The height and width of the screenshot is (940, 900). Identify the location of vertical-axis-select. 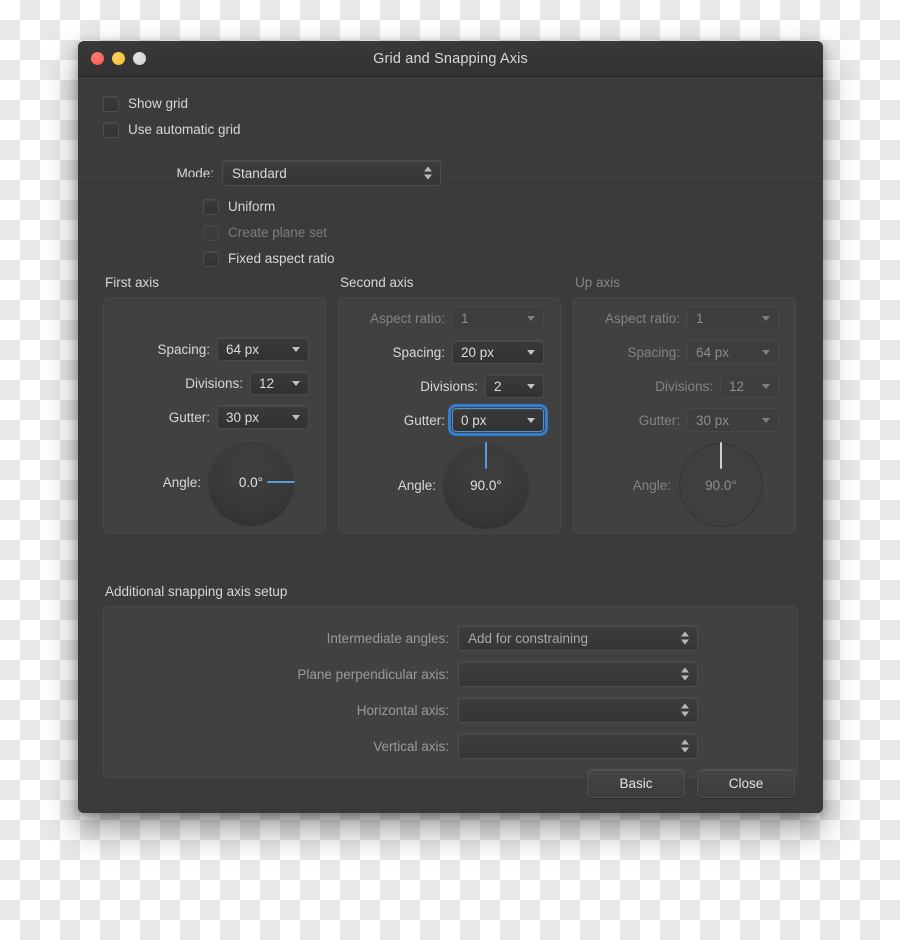
(578, 746).